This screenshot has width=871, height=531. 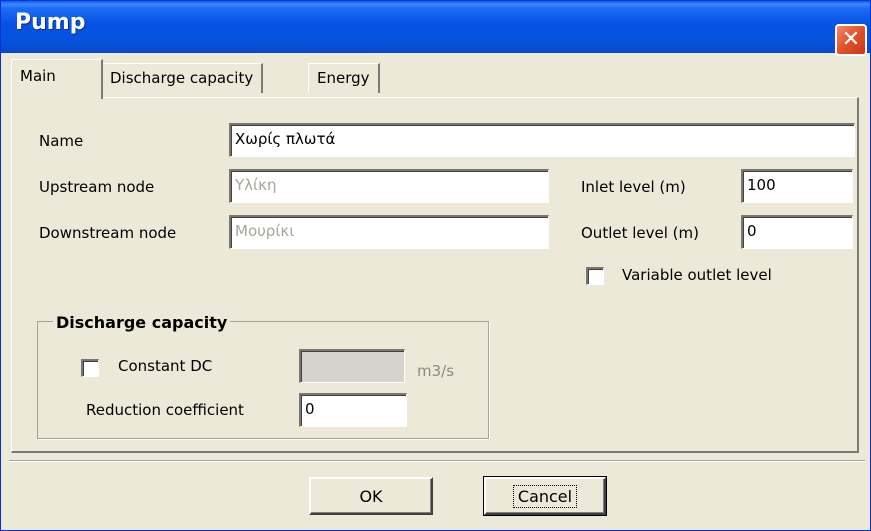 I want to click on tab-energy-label: Energy, so click(x=343, y=78).